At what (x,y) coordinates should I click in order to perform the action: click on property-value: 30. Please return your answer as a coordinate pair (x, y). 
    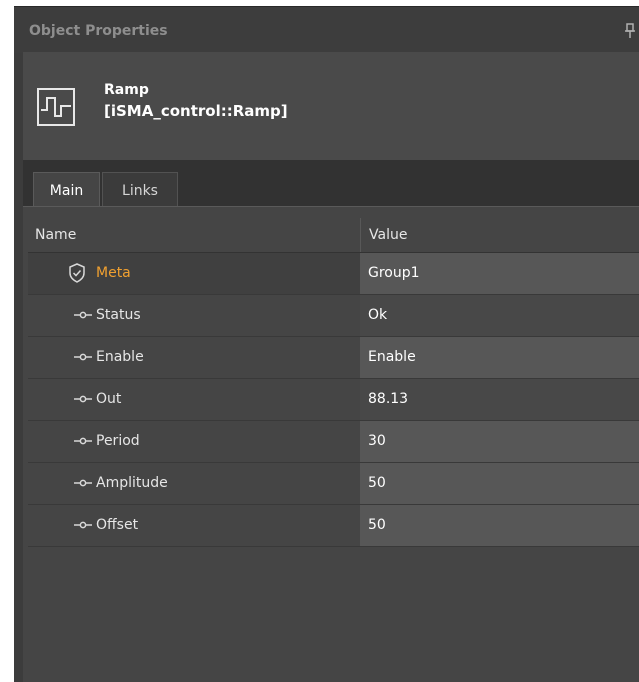
    Looking at the image, I should click on (499, 441).